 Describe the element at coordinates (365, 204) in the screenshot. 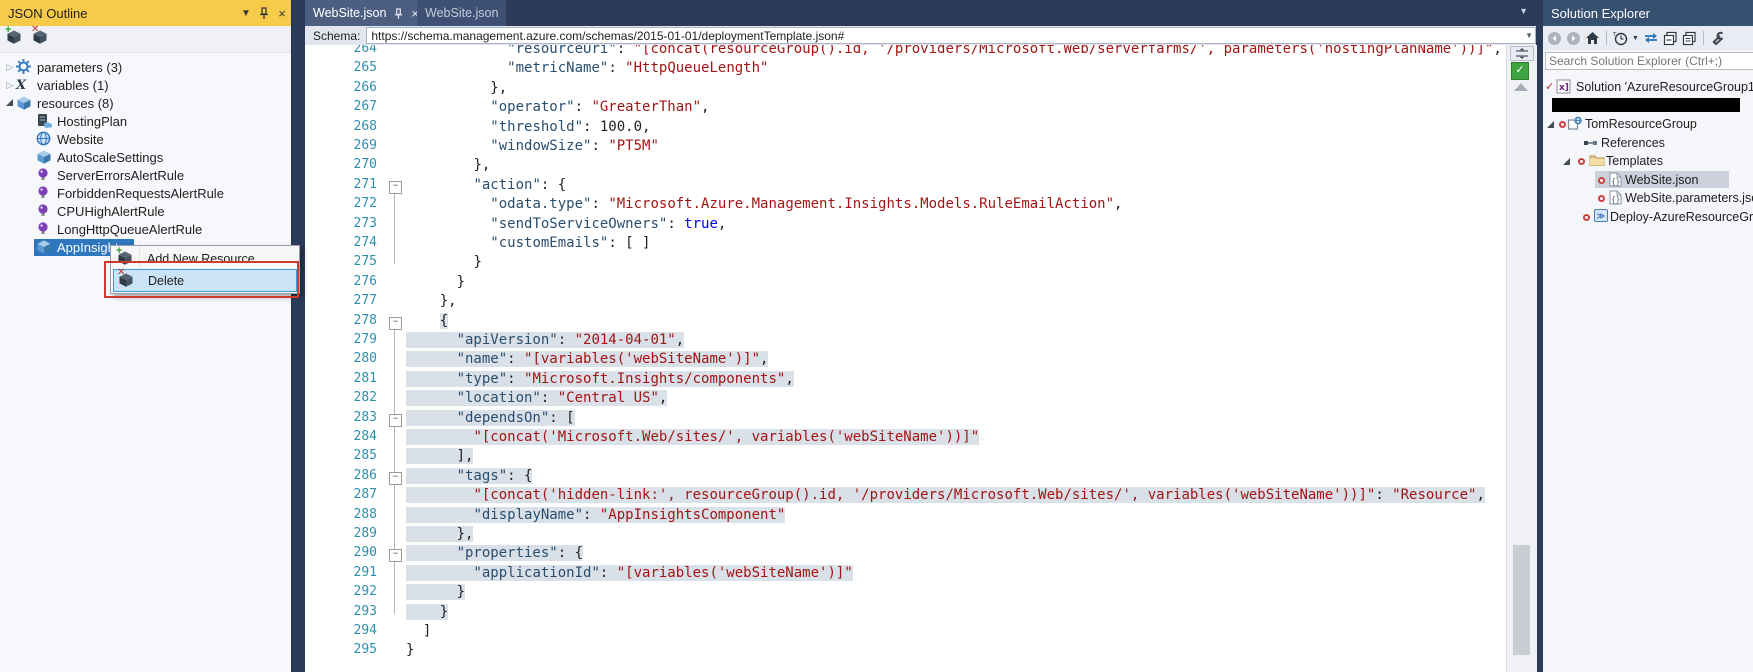

I see `line-number: 272` at that location.